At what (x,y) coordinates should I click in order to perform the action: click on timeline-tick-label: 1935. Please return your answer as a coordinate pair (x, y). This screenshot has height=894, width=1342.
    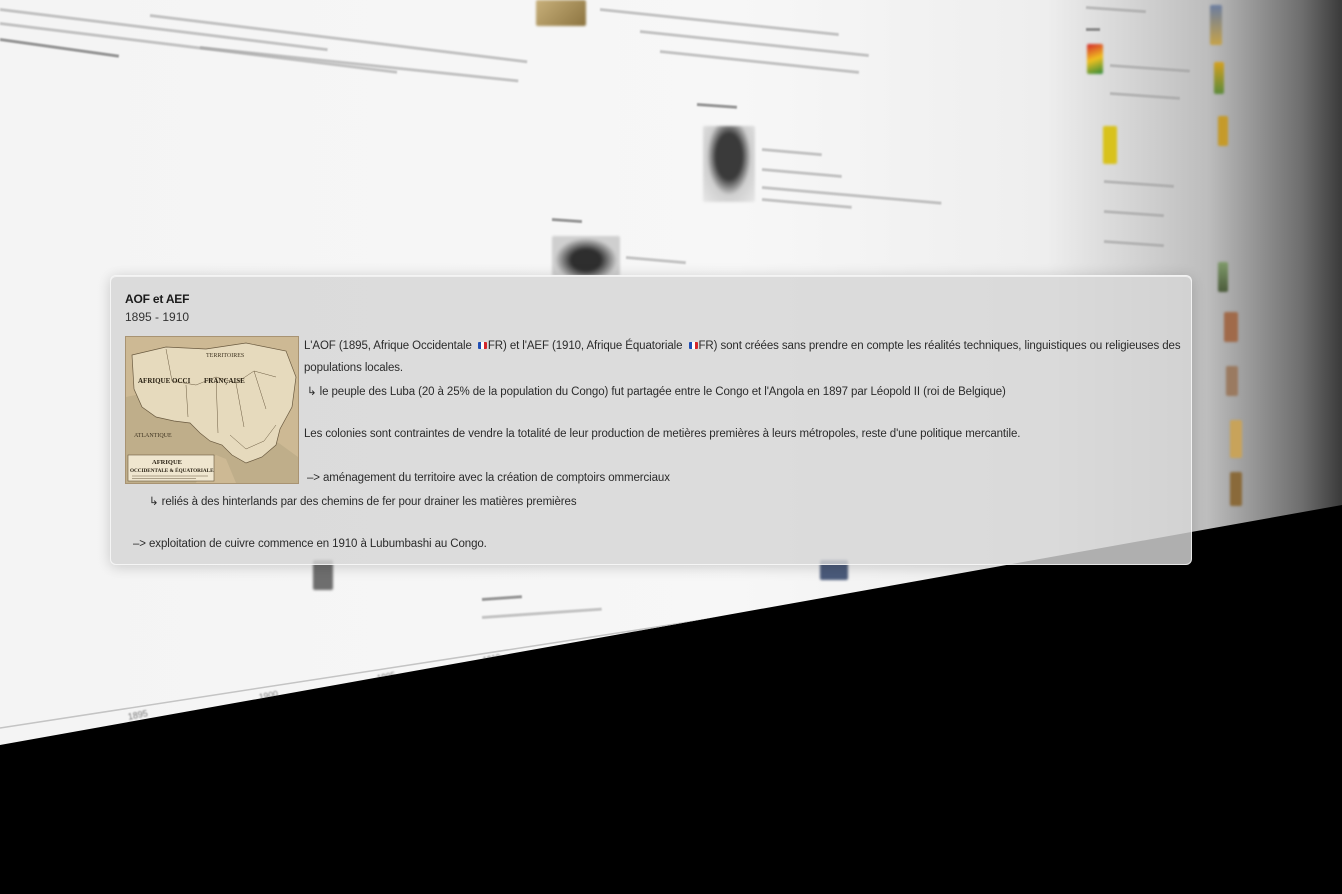
    Looking at the image, I should click on (881, 597).